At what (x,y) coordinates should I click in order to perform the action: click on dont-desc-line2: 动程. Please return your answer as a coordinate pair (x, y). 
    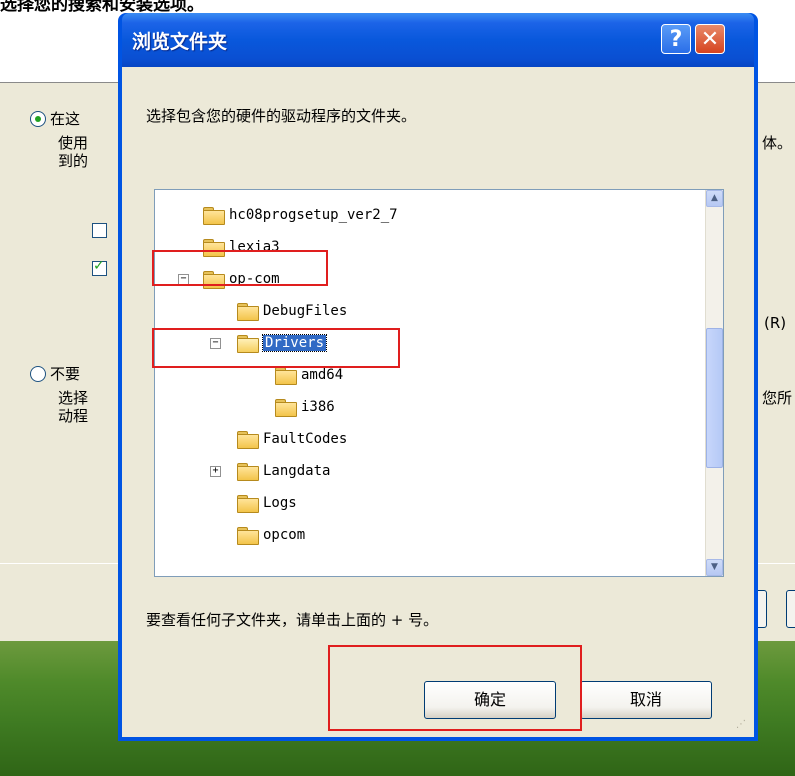
    Looking at the image, I should click on (73, 416).